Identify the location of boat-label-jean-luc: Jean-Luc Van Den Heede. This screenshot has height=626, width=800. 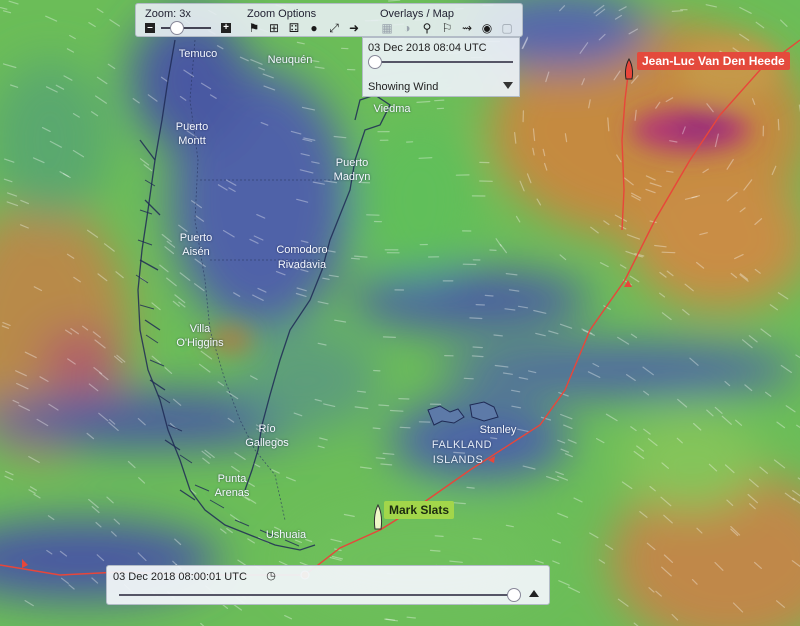
(713, 61).